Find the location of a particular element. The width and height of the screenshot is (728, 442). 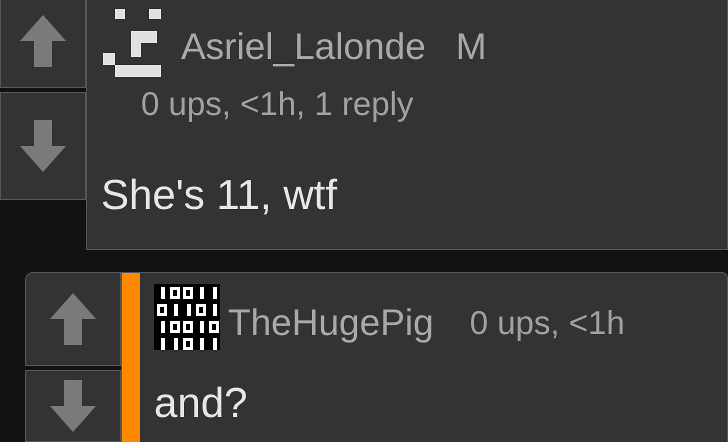

comment-meta: 0 ups, <1h, 1 reply is located at coordinates (277, 104).